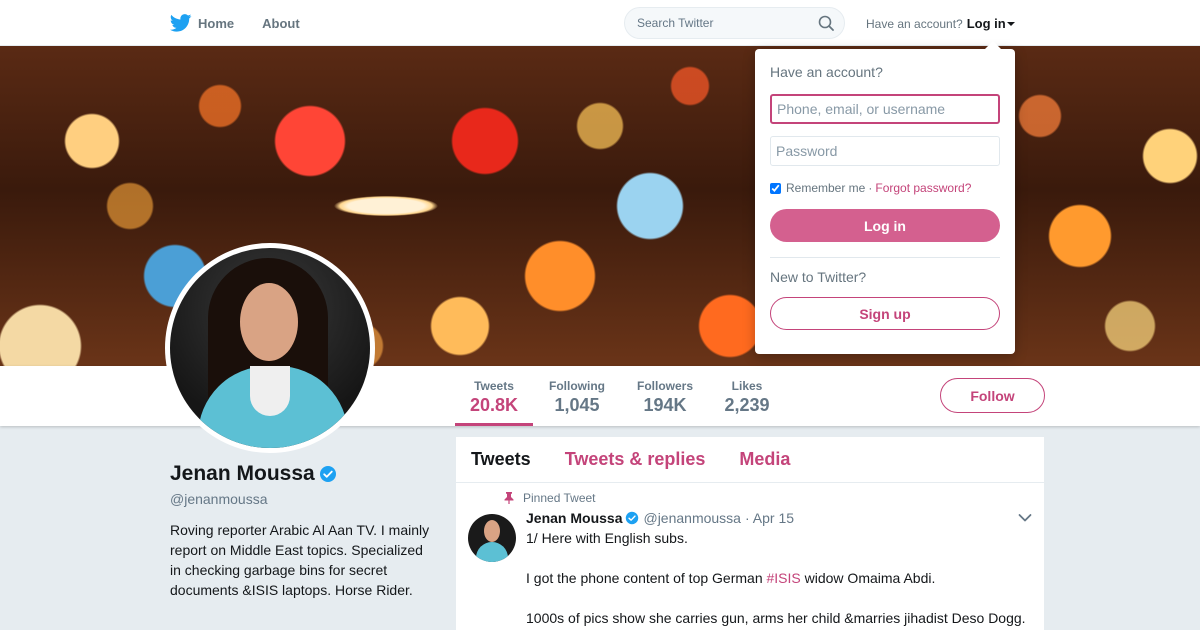 Image resolution: width=1200 pixels, height=630 pixels. I want to click on profile-name: Jenan Moussa, so click(302, 474).